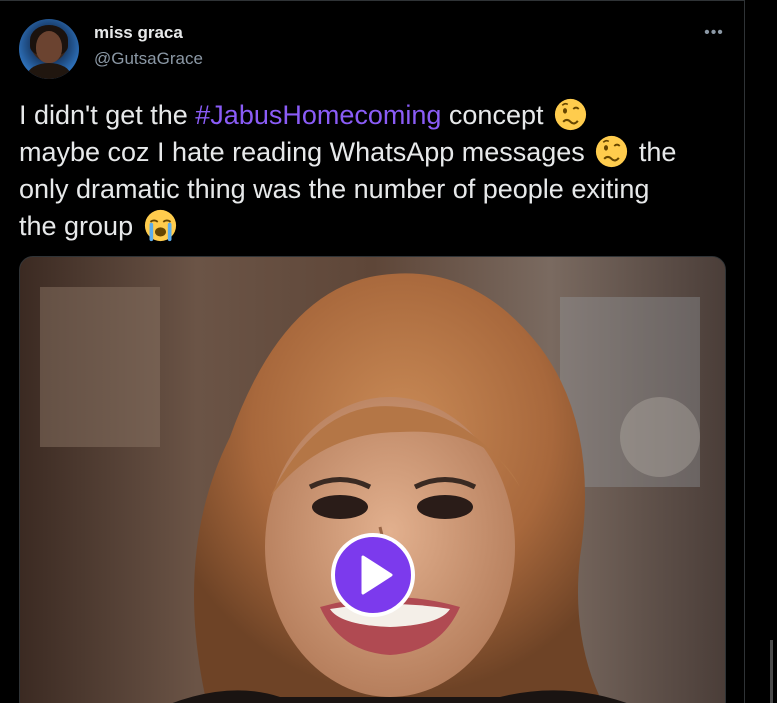 The width and height of the screenshot is (777, 703). What do you see at coordinates (49, 71) in the screenshot?
I see `avatar-body` at bounding box center [49, 71].